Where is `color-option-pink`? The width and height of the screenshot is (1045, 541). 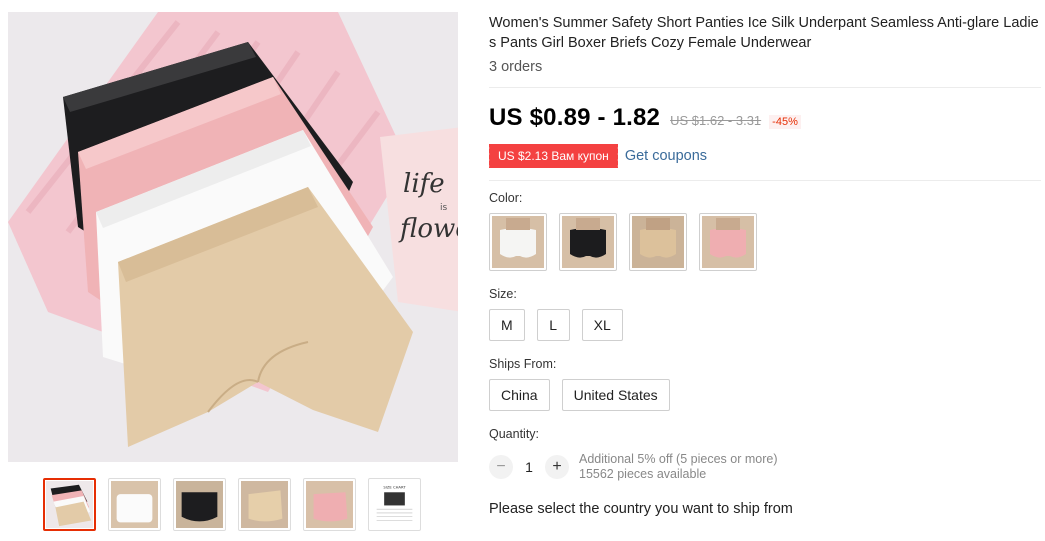
color-option-pink is located at coordinates (728, 242).